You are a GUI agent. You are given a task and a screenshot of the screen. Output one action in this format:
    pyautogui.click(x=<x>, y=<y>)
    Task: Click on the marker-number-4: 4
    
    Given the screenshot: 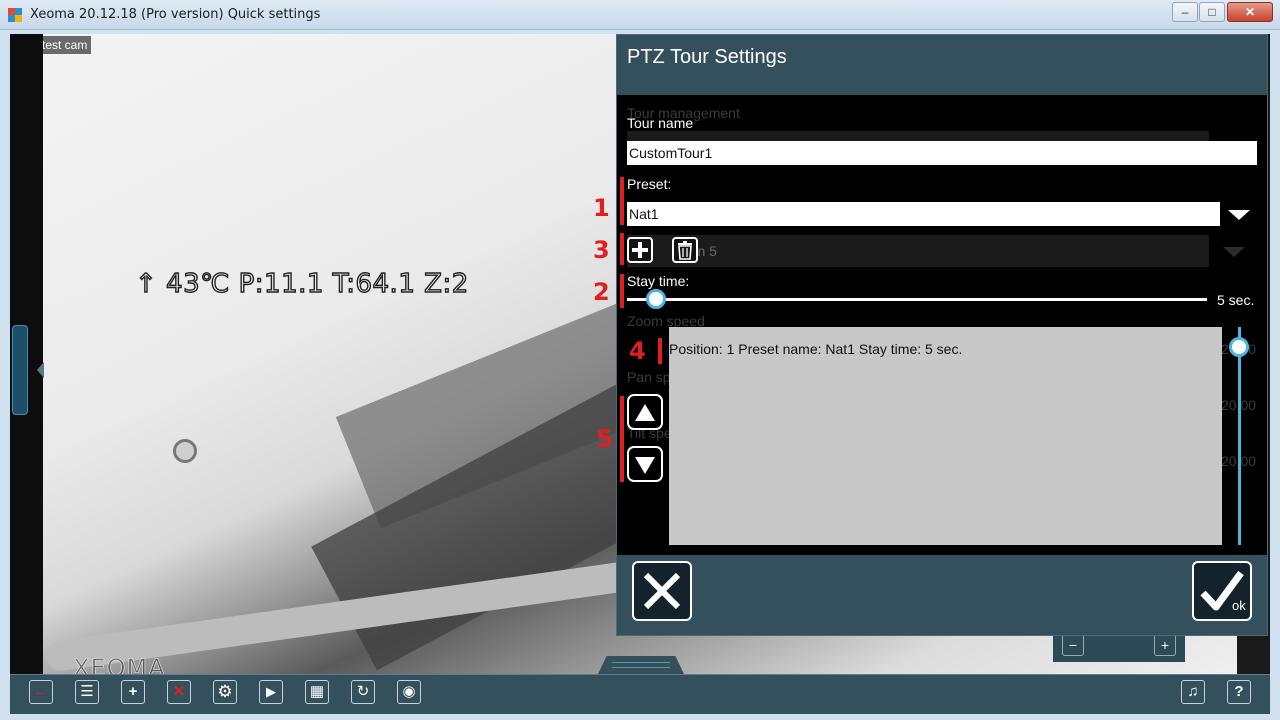 What is the action you would take?
    pyautogui.click(x=637, y=351)
    